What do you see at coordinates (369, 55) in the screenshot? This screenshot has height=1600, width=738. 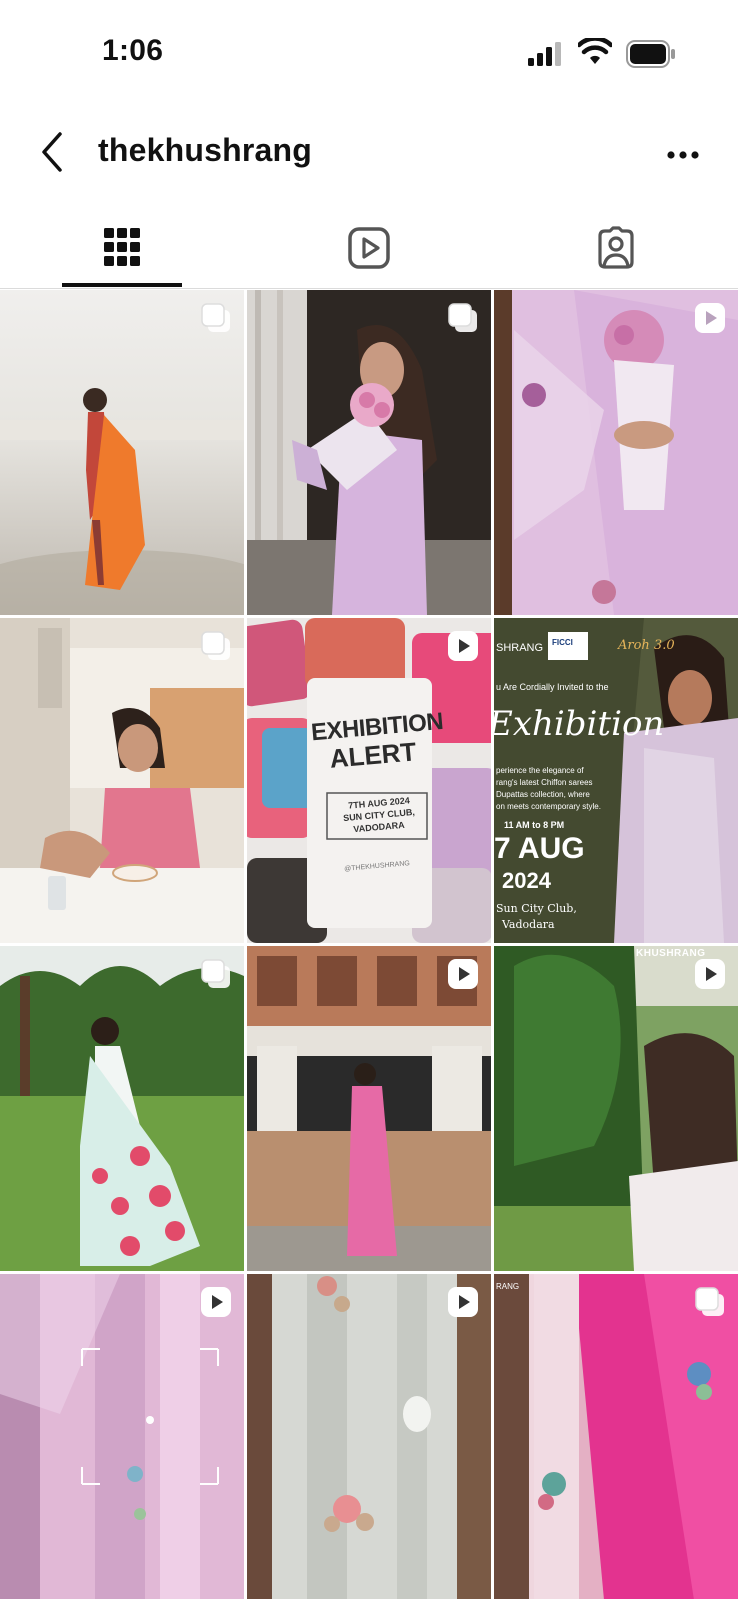 I see `status-bar: 1:06` at bounding box center [369, 55].